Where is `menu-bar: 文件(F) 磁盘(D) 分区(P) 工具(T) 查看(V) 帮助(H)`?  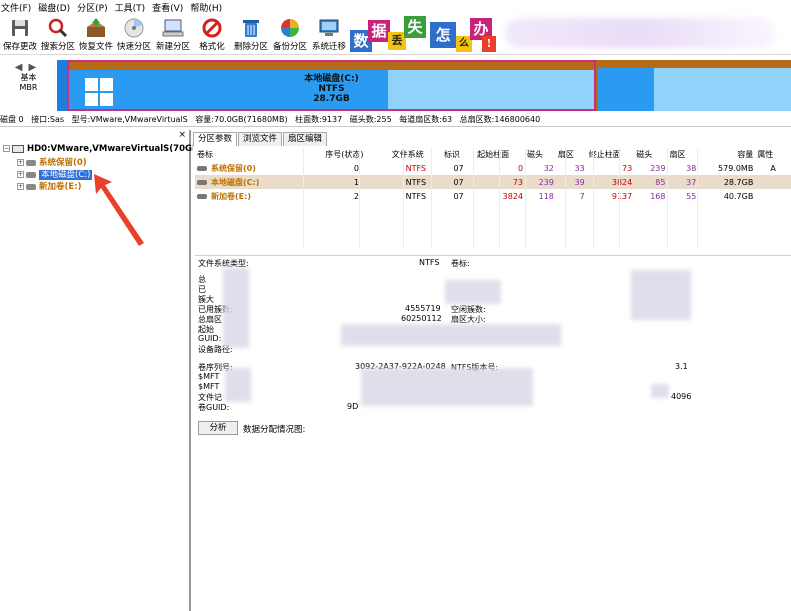 menu-bar: 文件(F) 磁盘(D) 分区(P) 工具(T) 查看(V) 帮助(H) is located at coordinates (395, 7).